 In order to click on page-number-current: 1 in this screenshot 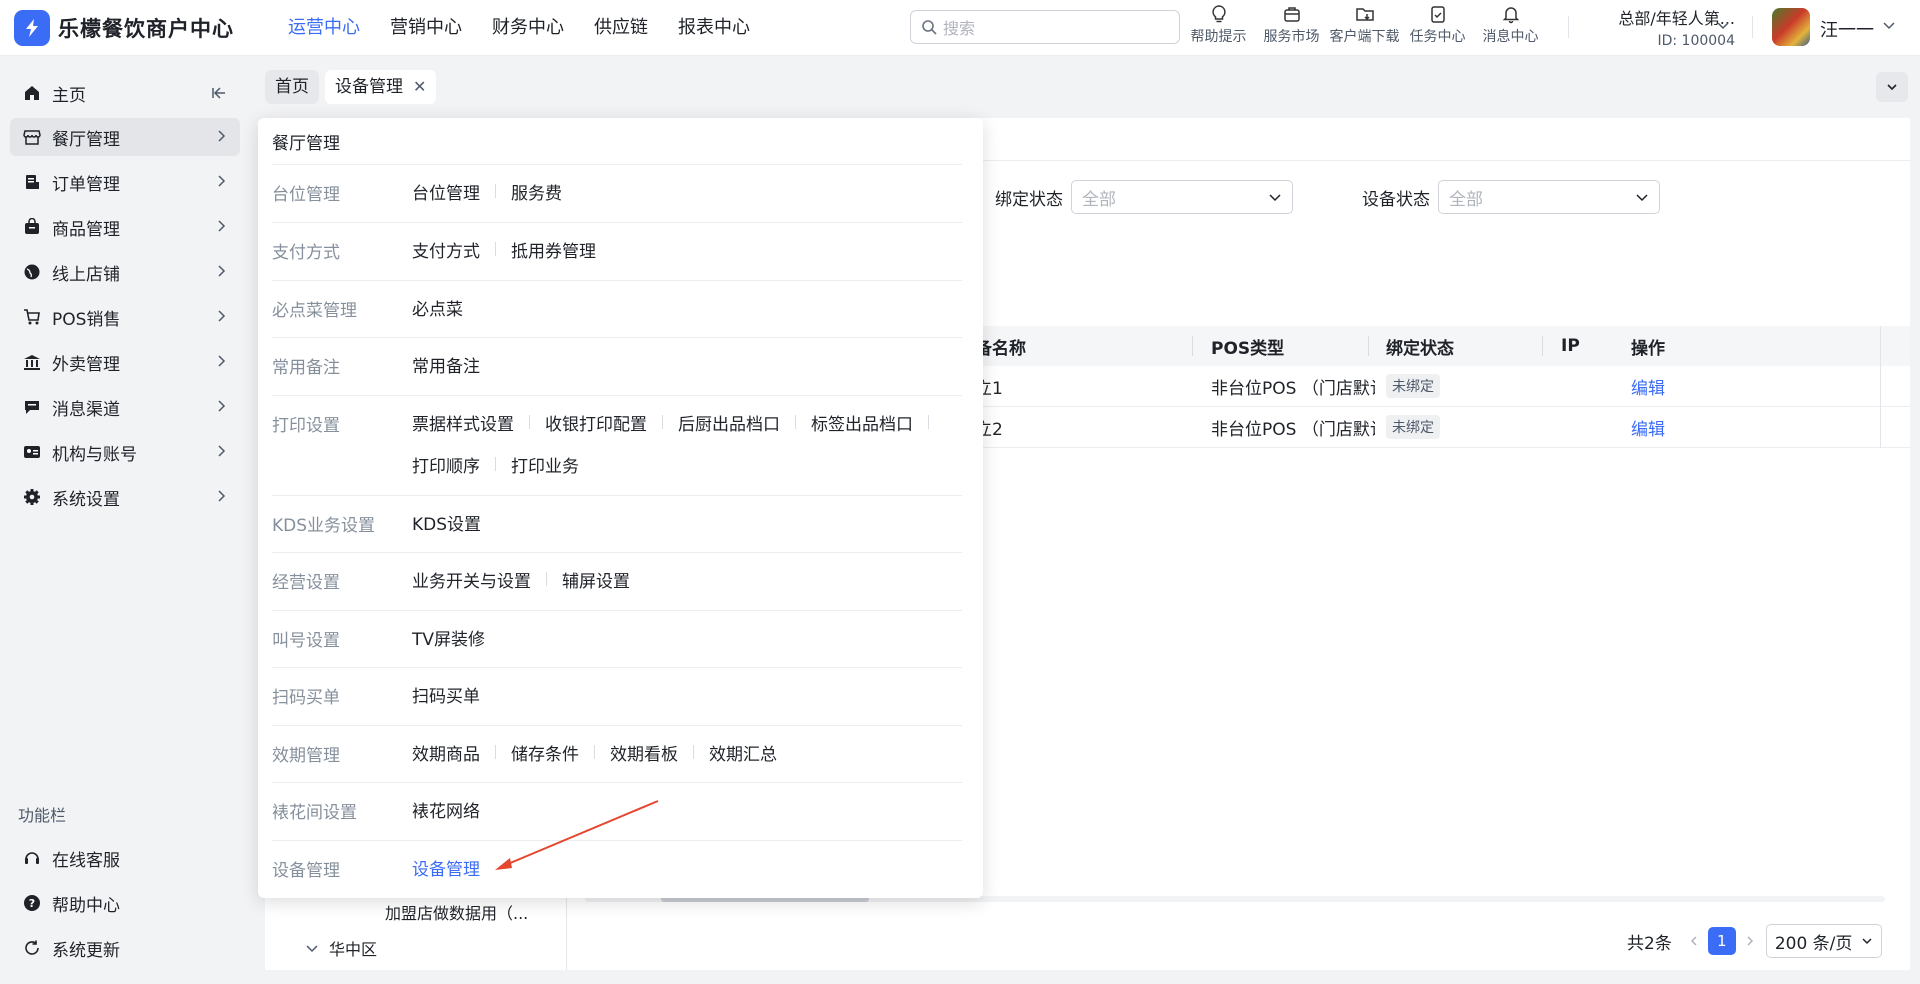, I will do `click(1721, 941)`.